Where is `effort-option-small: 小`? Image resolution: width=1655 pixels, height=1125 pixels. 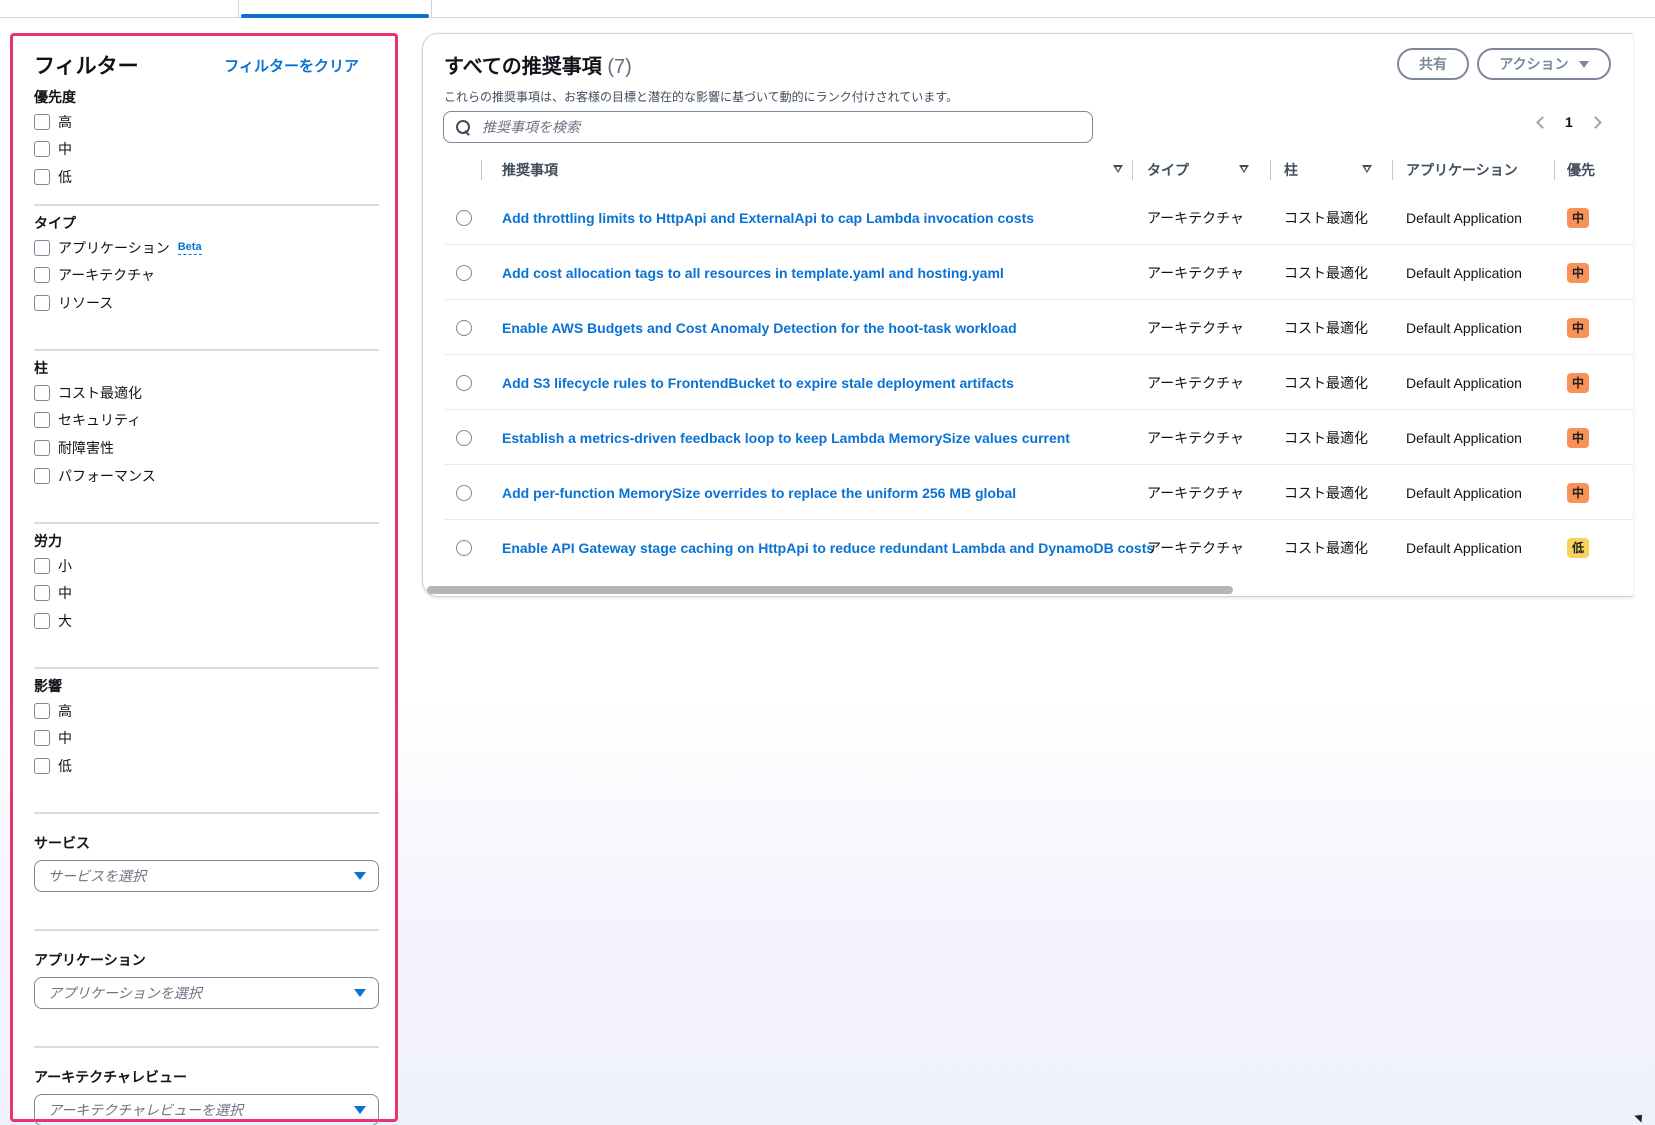 effort-option-small: 小 is located at coordinates (206, 566).